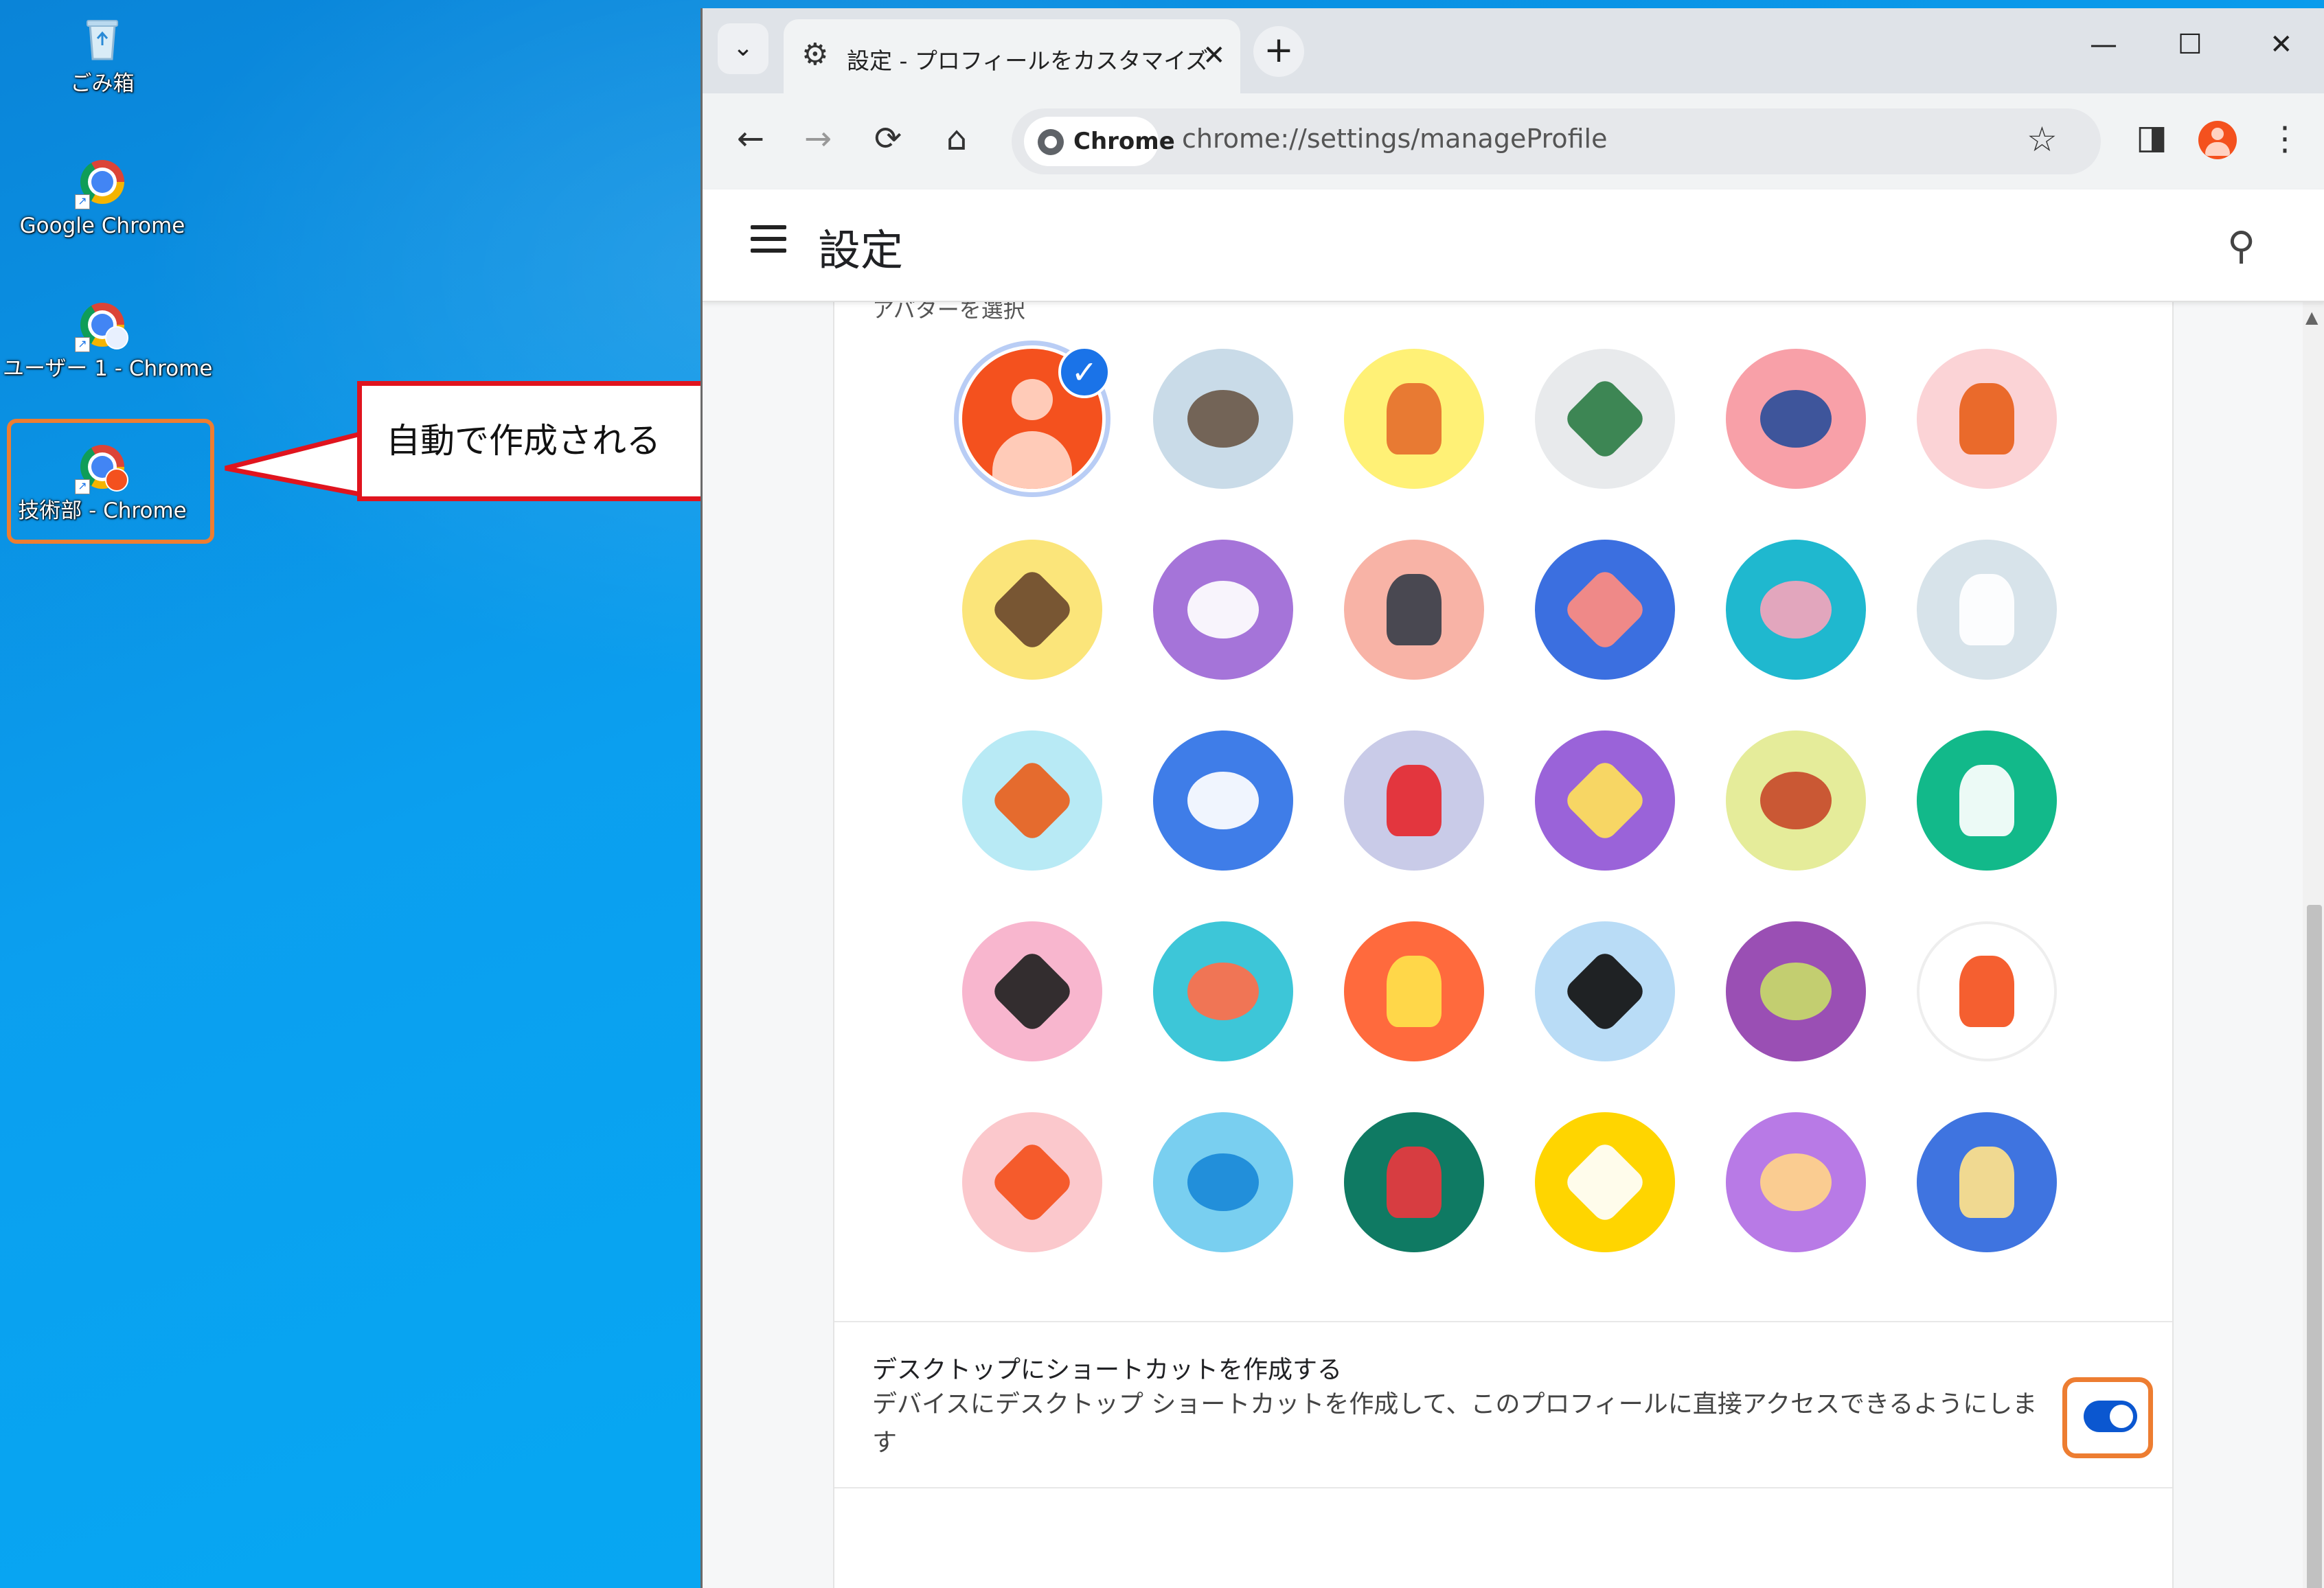 The height and width of the screenshot is (1588, 2324). I want to click on avatar-sushi, so click(1223, 991).